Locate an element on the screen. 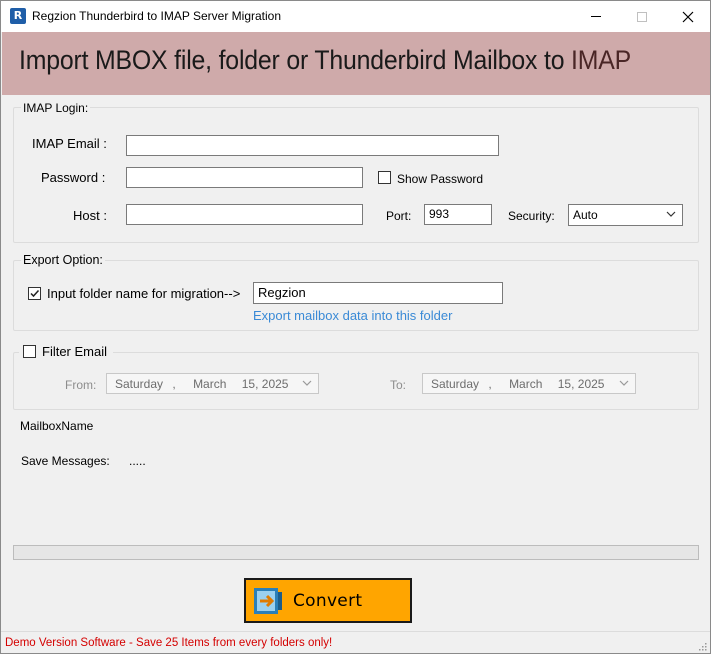 The height and width of the screenshot is (654, 711). close-button is located at coordinates (687, 16).